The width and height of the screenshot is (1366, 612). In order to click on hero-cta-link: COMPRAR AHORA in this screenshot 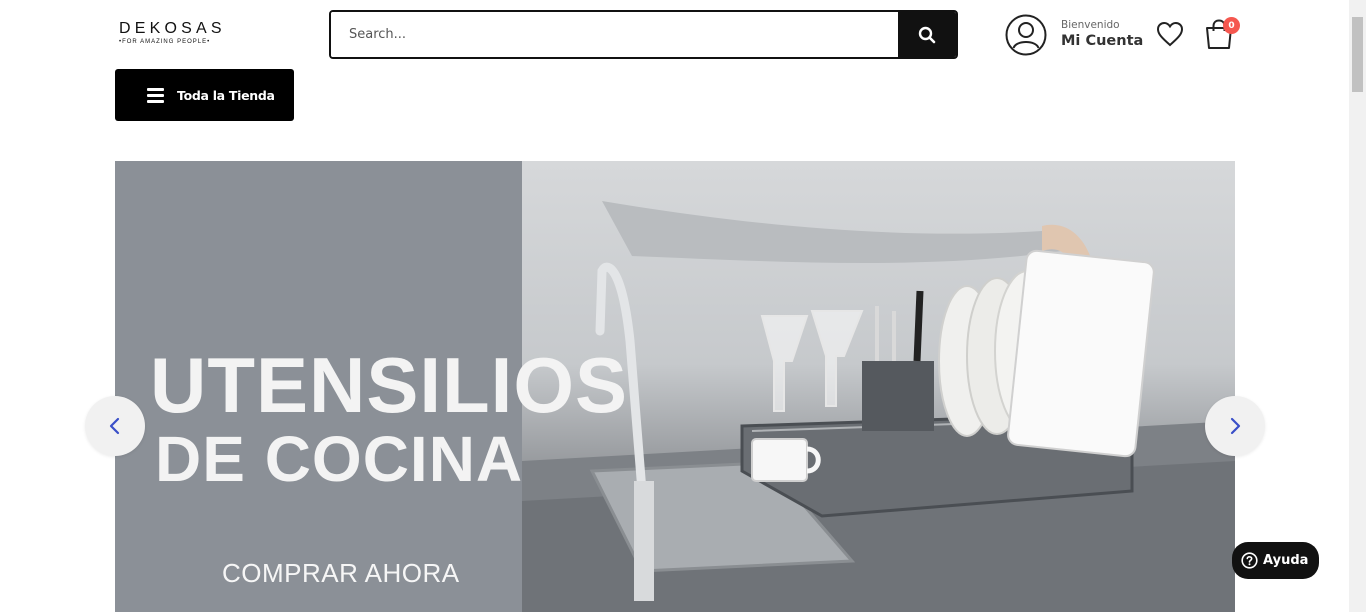, I will do `click(341, 573)`.